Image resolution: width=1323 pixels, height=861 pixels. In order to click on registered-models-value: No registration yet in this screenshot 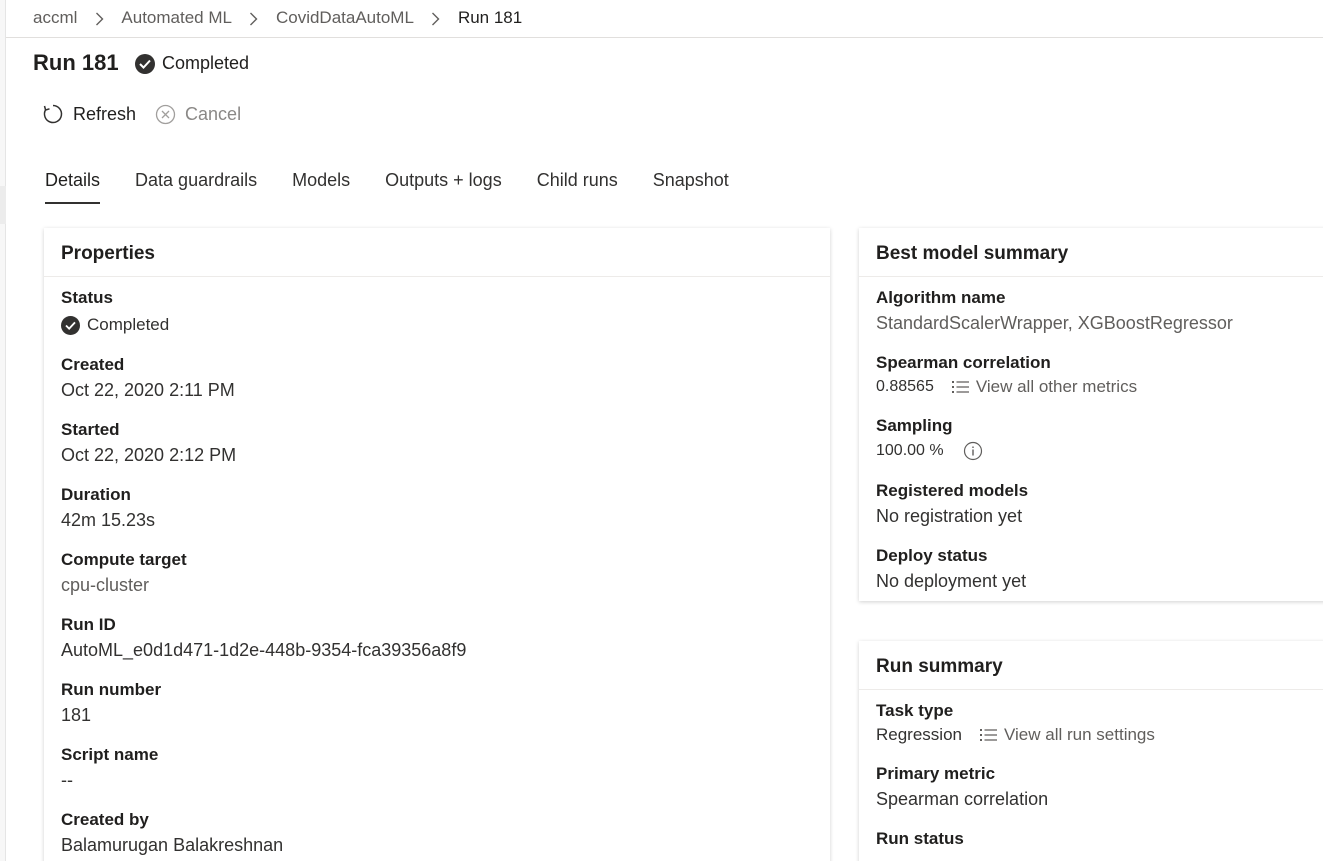, I will do `click(949, 516)`.